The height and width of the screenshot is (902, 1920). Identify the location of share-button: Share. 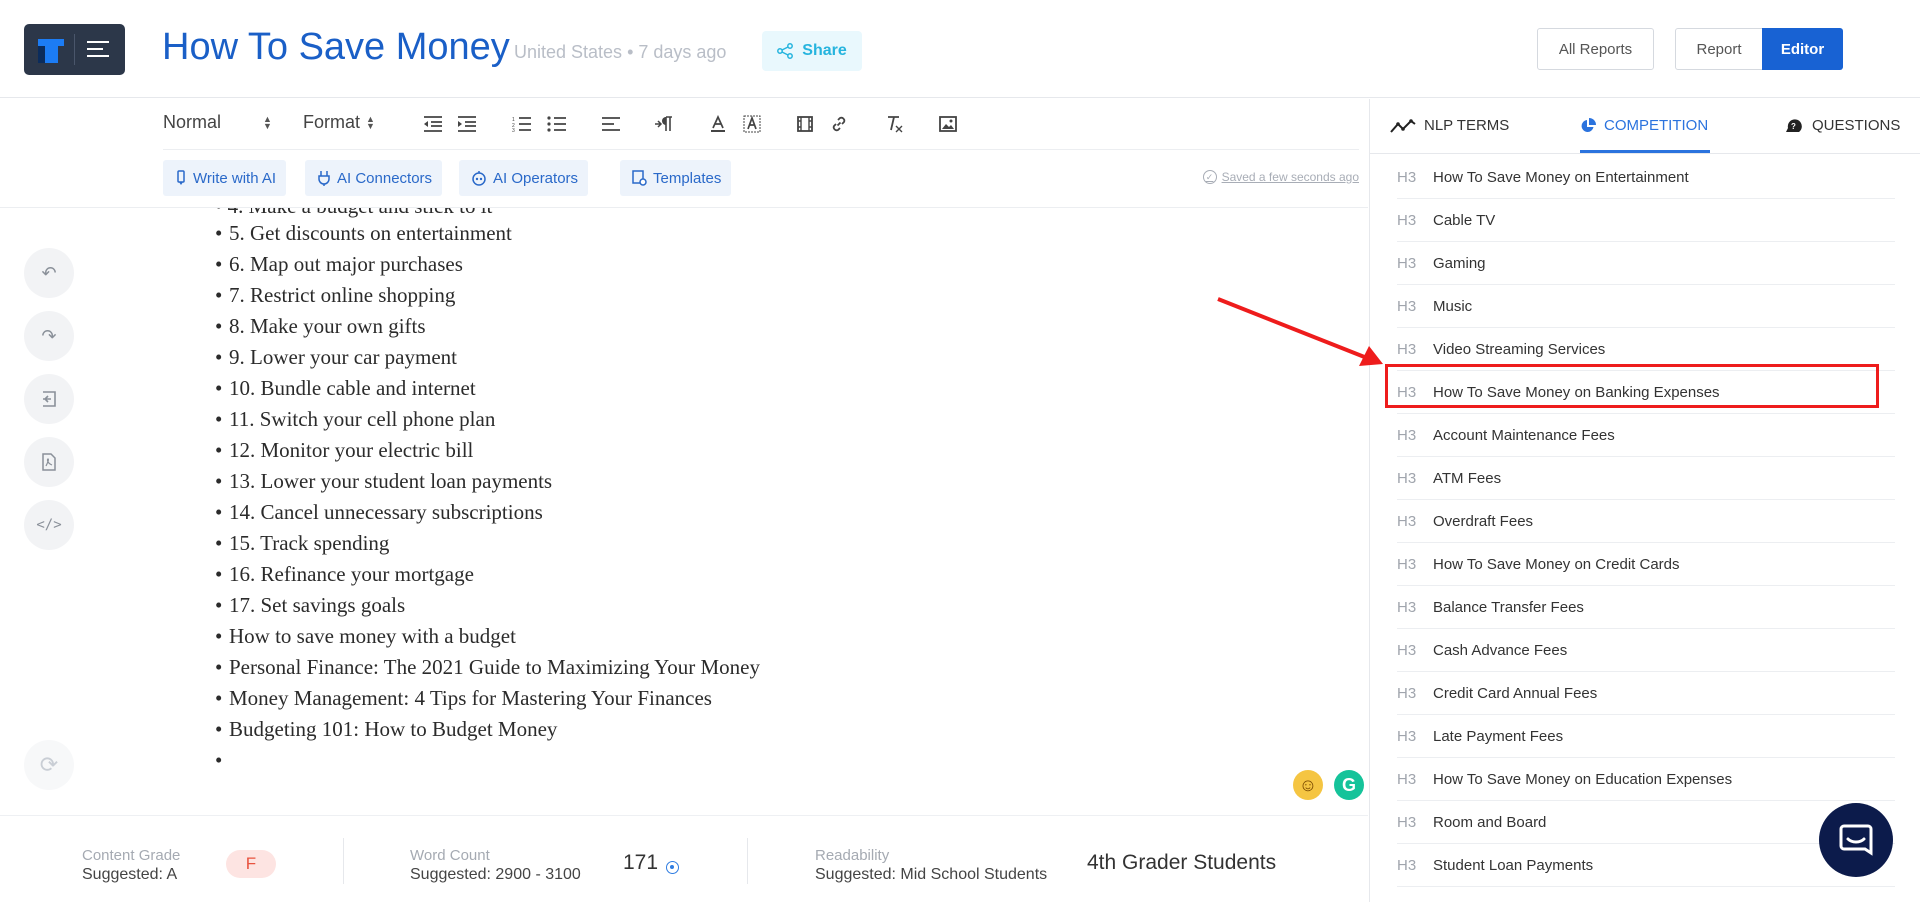
(812, 51).